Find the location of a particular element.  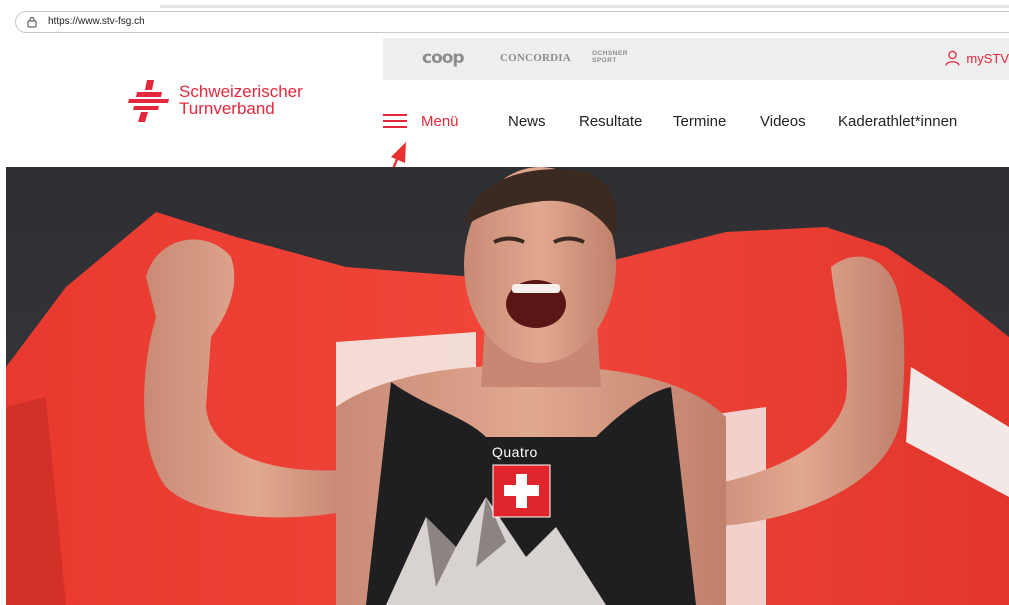

sponsor-coop-logo: coop is located at coordinates (443, 58).